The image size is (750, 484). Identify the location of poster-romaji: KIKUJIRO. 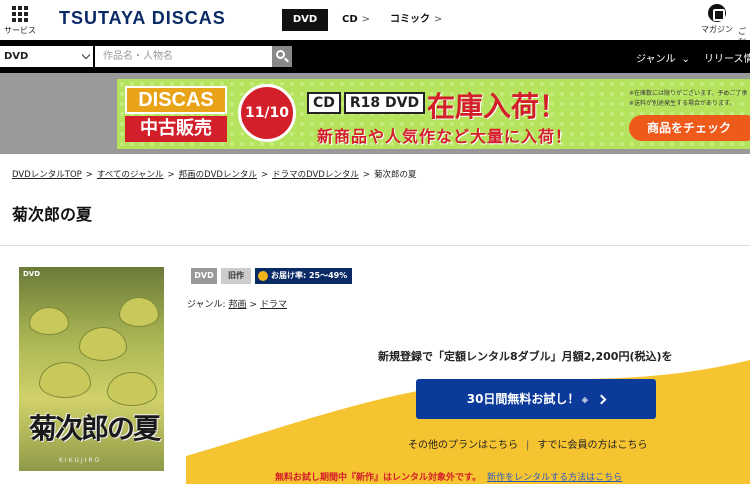
(80, 460).